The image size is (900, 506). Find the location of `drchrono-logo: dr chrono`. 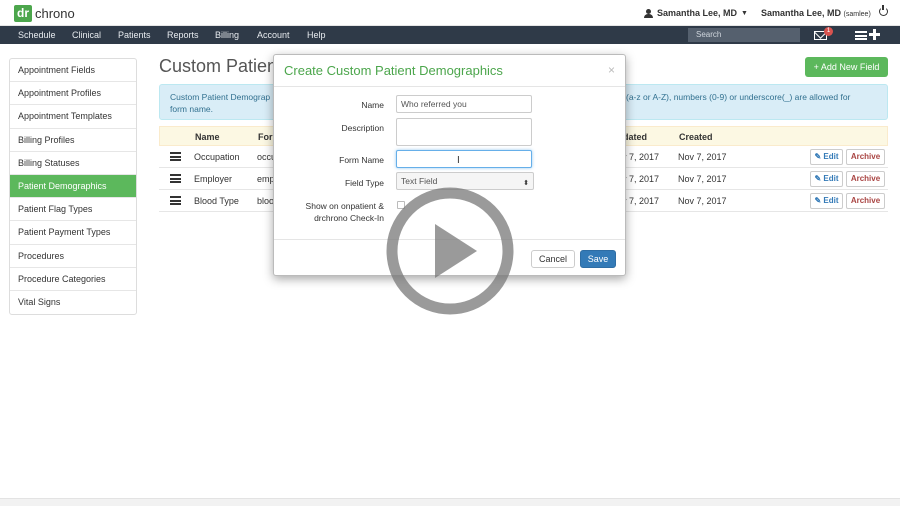

drchrono-logo: dr chrono is located at coordinates (44, 13).